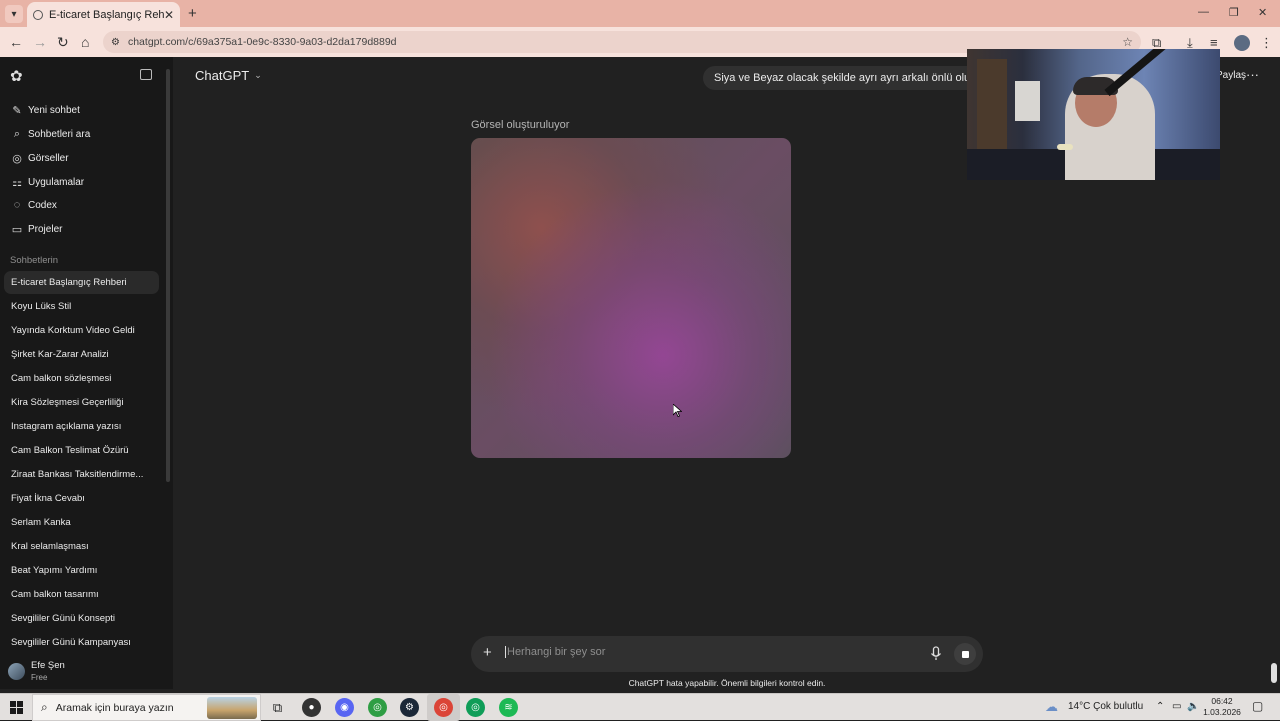 The width and height of the screenshot is (1280, 721). Describe the element at coordinates (16, 42) in the screenshot. I see `back-icon: ←` at that location.